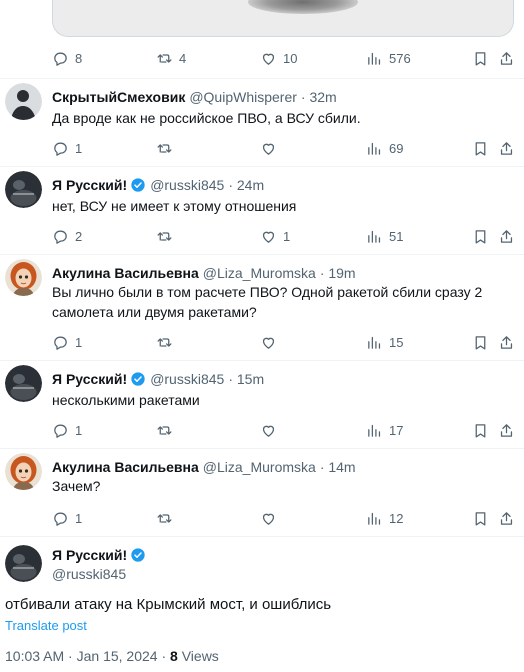  Describe the element at coordinates (117, 656) in the screenshot. I see `tweet-date: Jan 15, 2024` at that location.